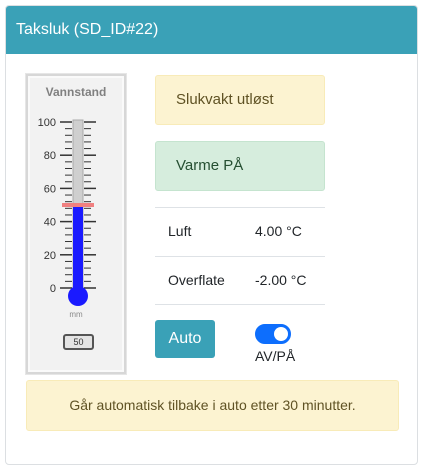 This screenshot has height=470, width=424. I want to click on level-fill, so click(78, 250).